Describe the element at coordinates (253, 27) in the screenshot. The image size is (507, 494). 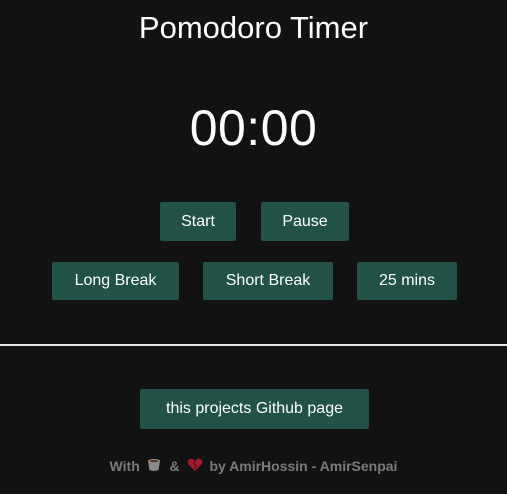
I see `page-title: Pomodoro Timer` at that location.